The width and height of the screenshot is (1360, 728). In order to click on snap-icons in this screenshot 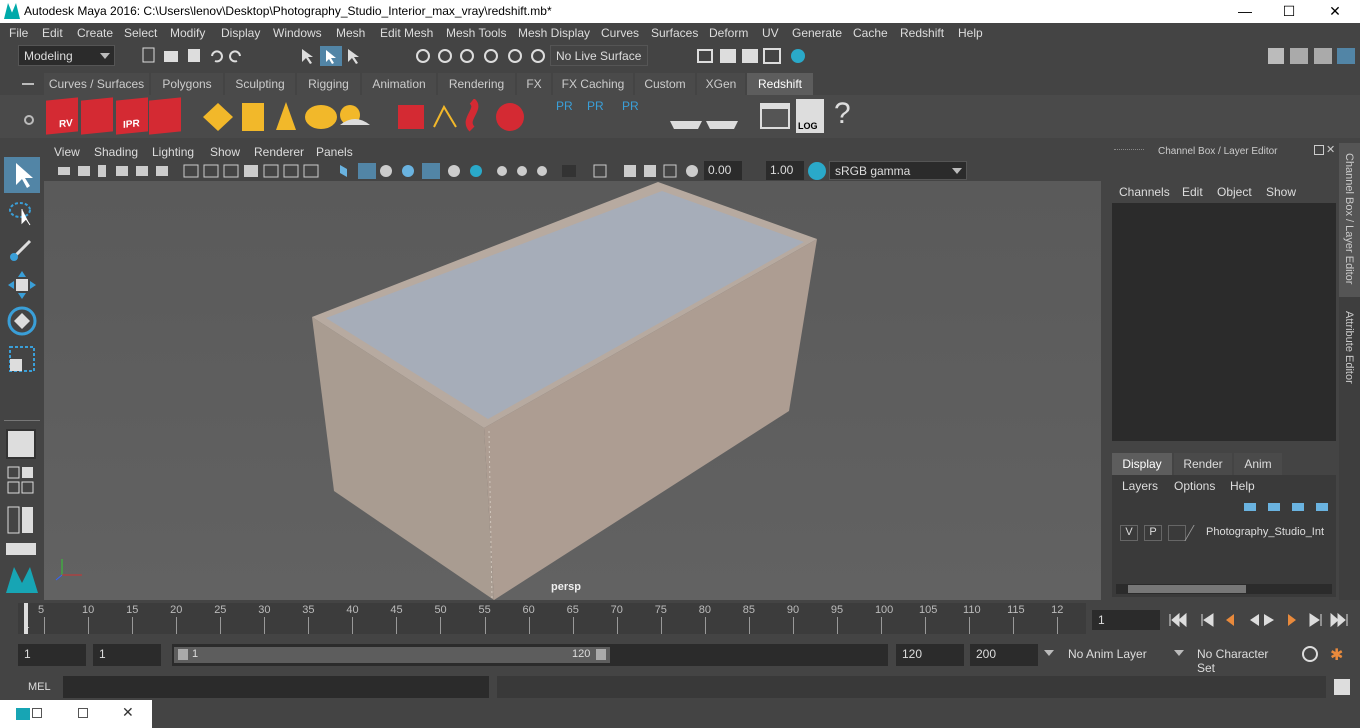, I will do `click(480, 56)`.